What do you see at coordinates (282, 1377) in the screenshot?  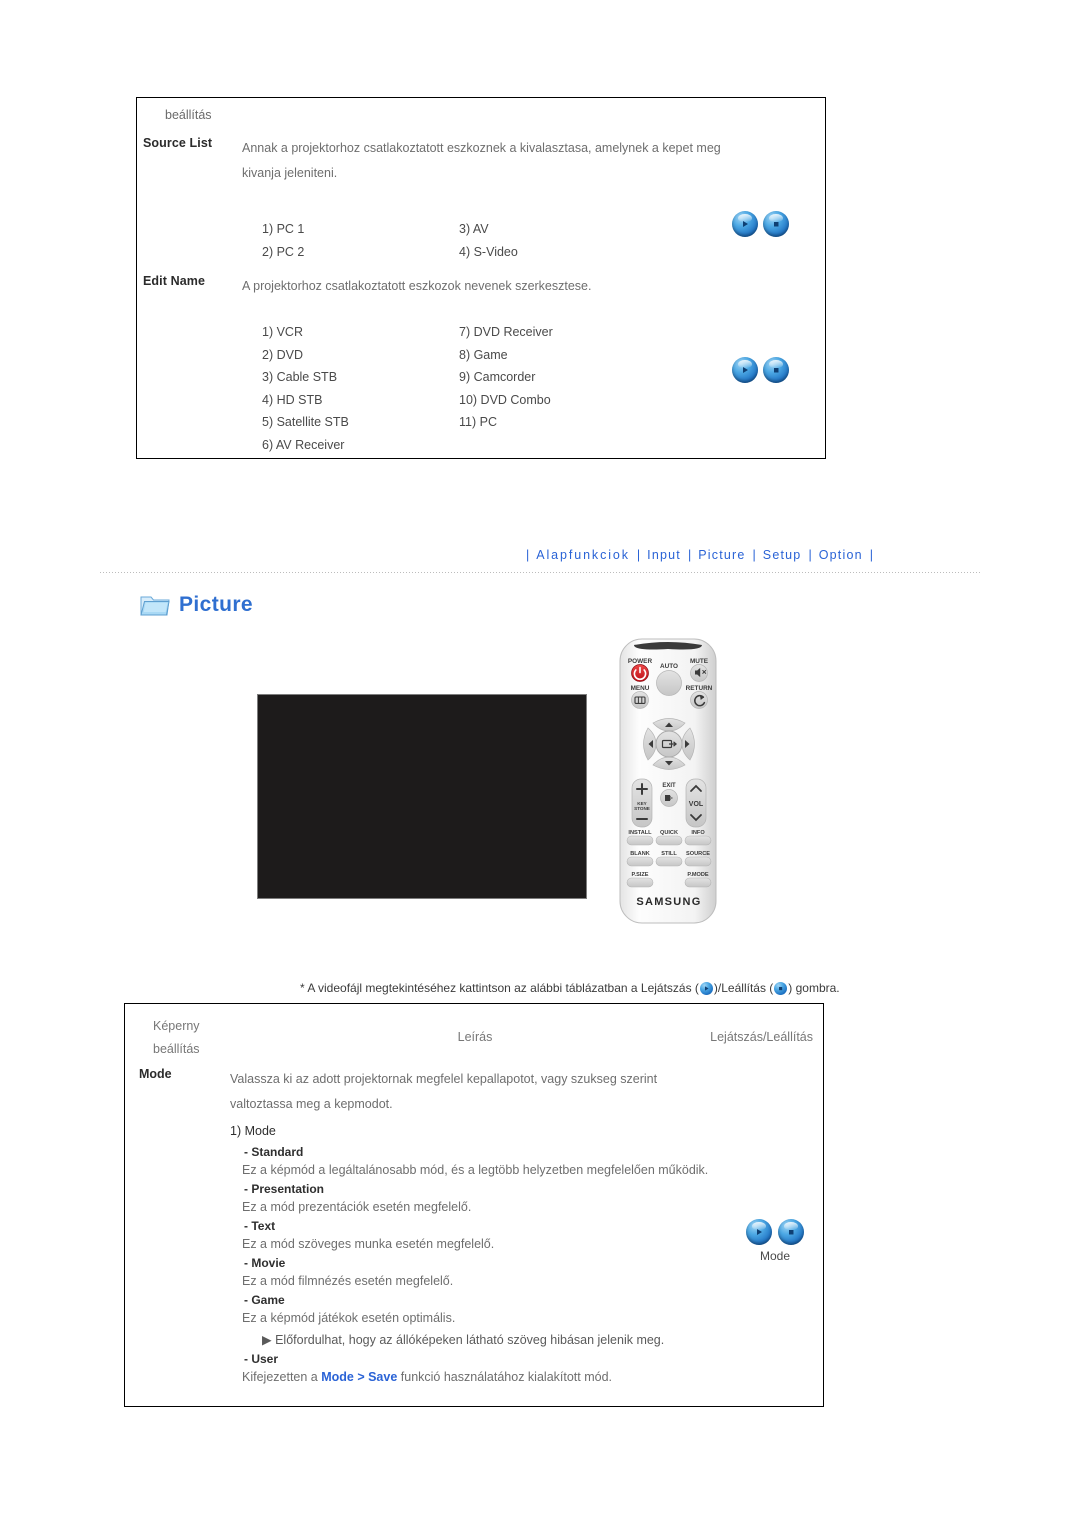 I see `mode-body-user-before: Kifejezetten a` at bounding box center [282, 1377].